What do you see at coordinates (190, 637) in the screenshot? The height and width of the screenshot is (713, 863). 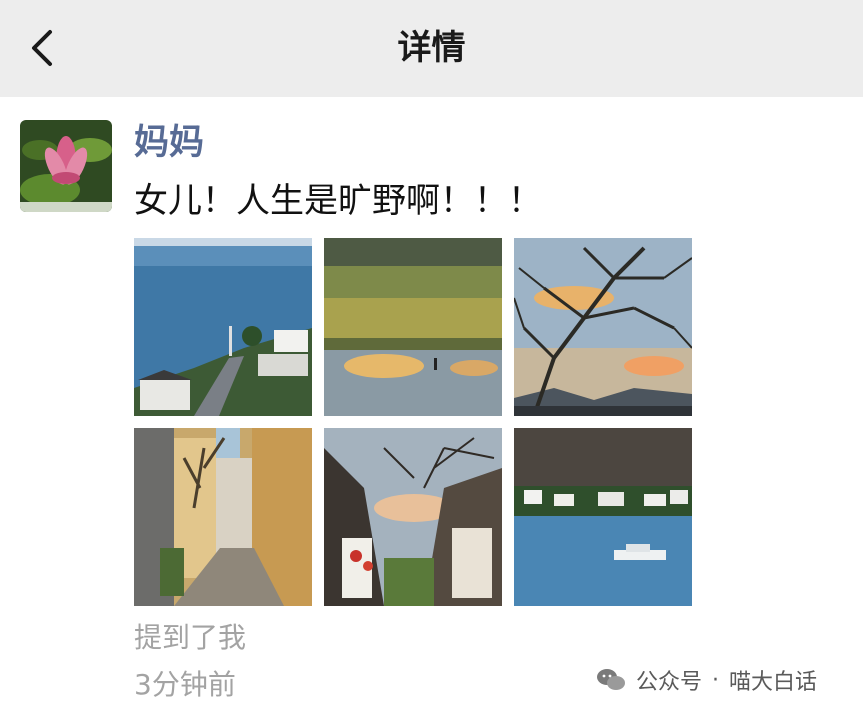 I see `mention-label: 提到了我` at bounding box center [190, 637].